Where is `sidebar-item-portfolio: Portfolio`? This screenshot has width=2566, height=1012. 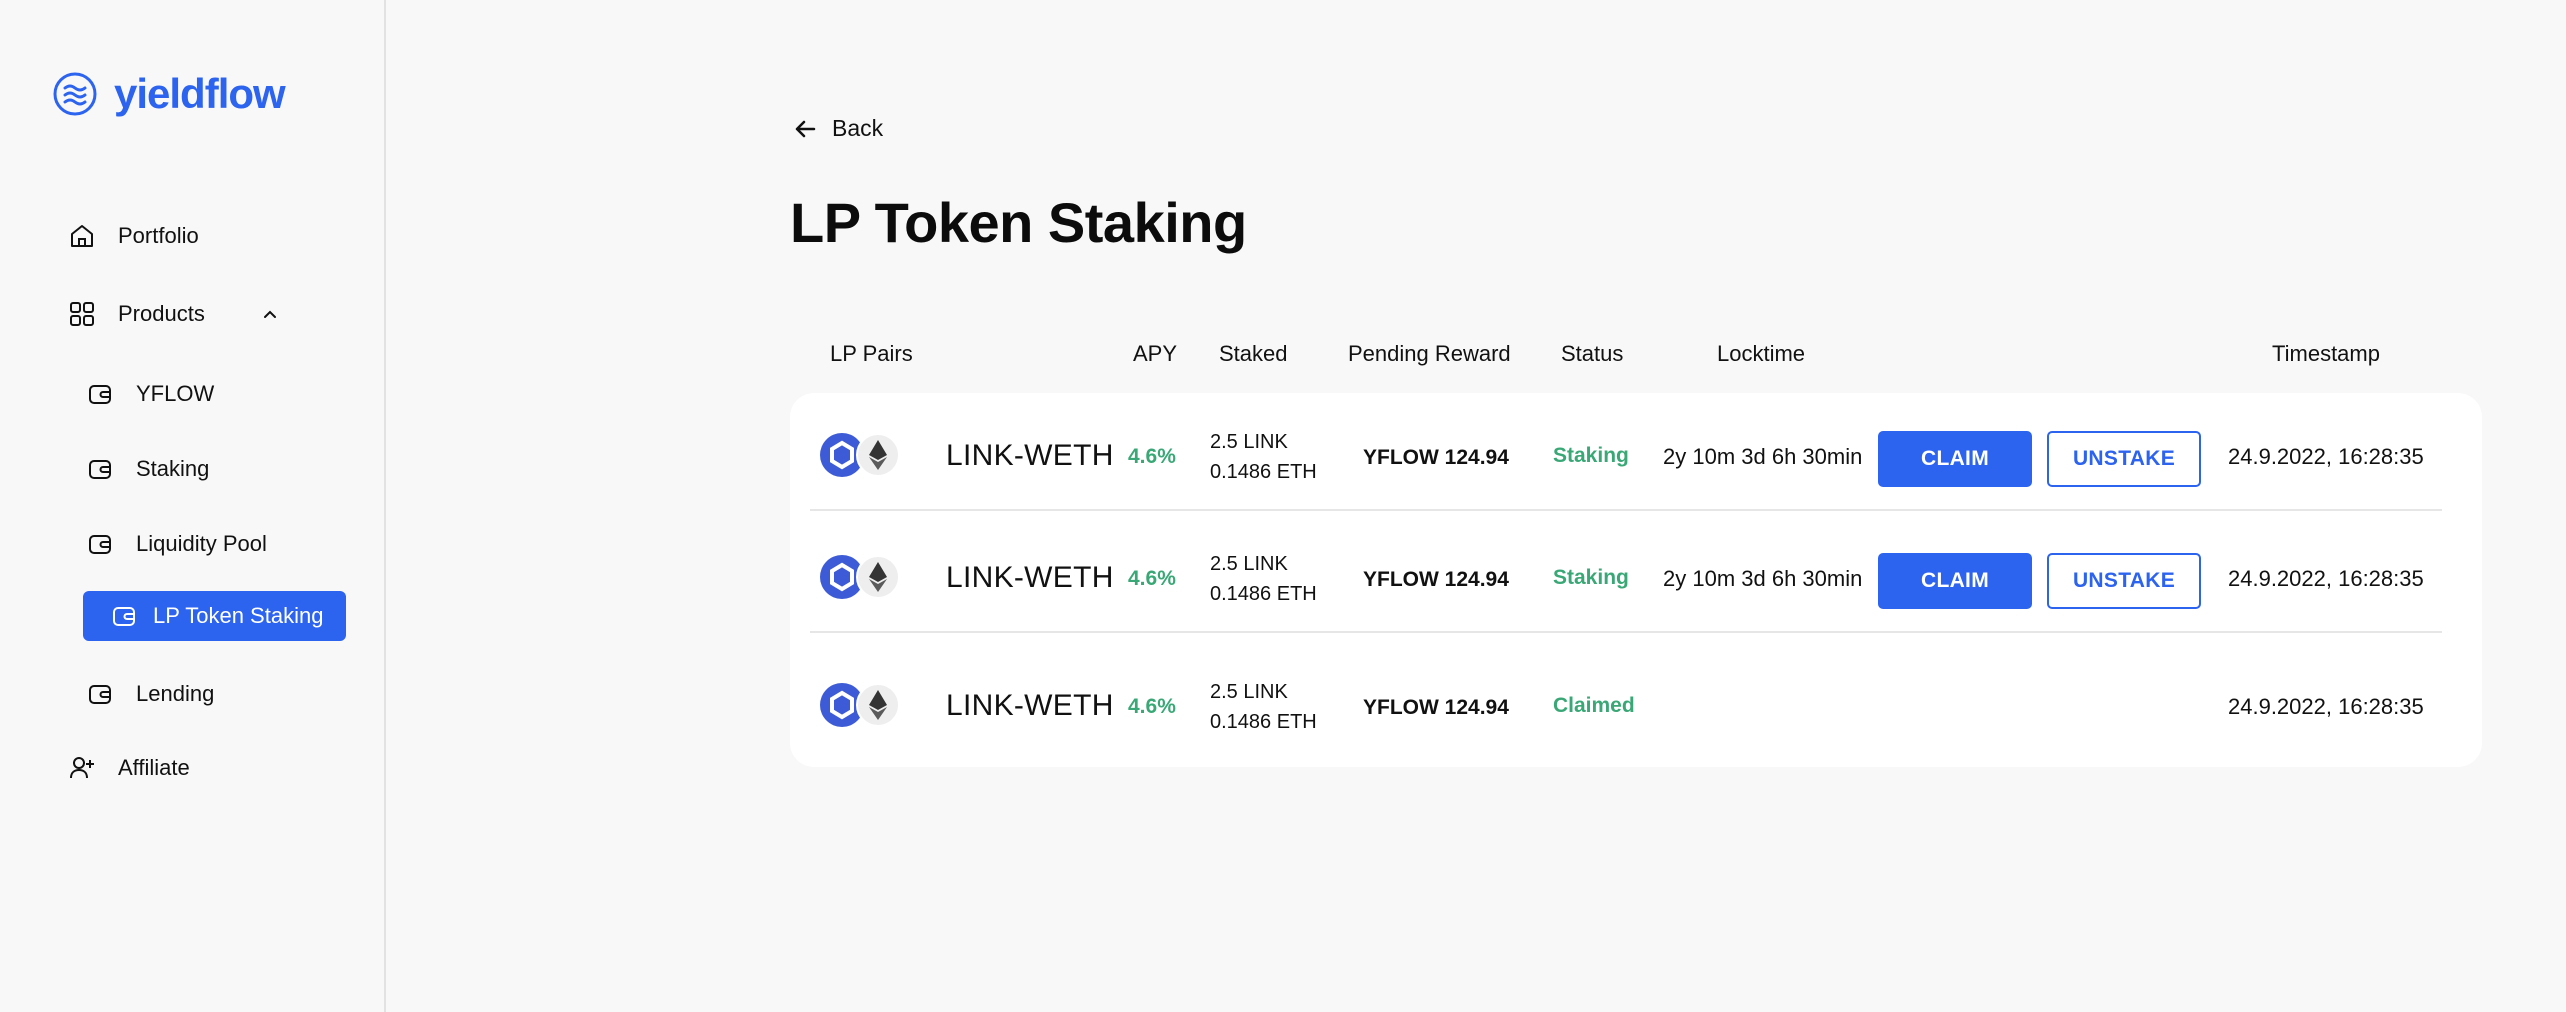 sidebar-item-portfolio: Portfolio is located at coordinates (133, 236).